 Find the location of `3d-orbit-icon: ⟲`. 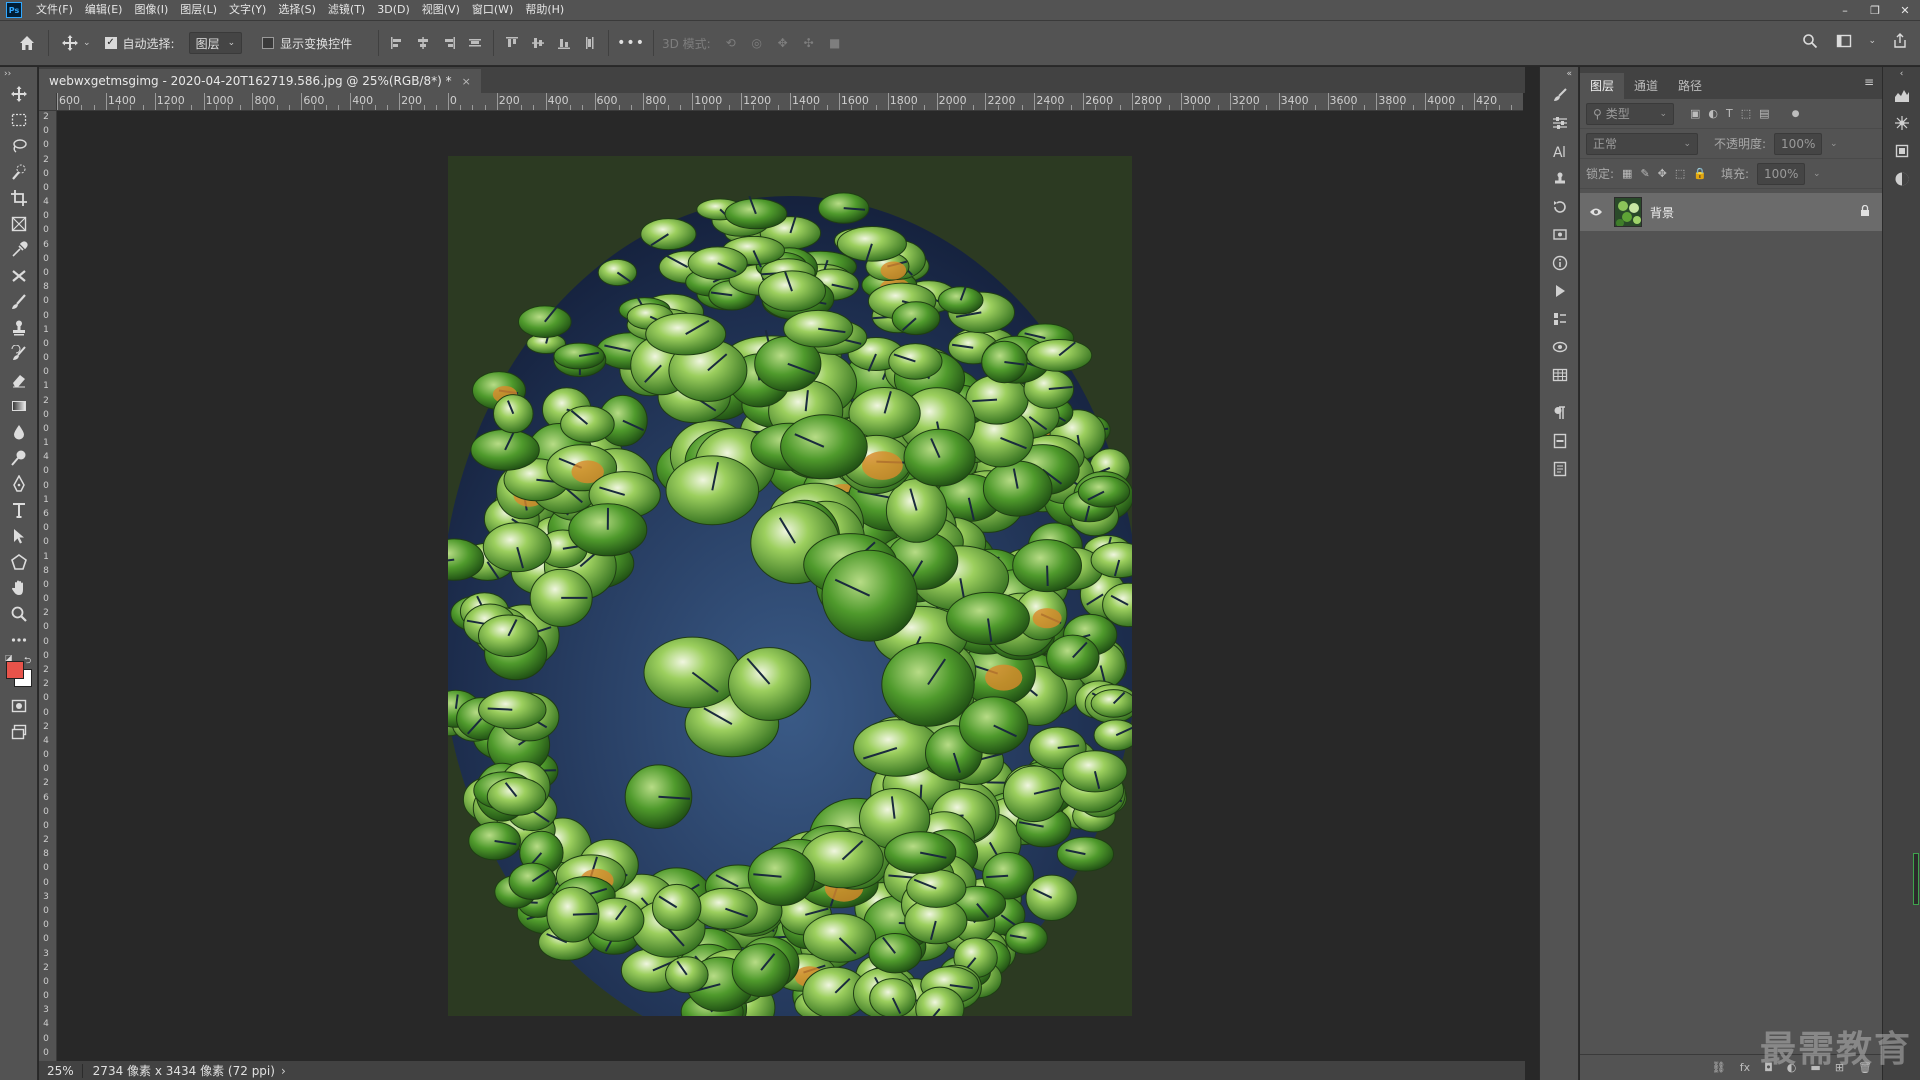

3d-orbit-icon: ⟲ is located at coordinates (731, 43).